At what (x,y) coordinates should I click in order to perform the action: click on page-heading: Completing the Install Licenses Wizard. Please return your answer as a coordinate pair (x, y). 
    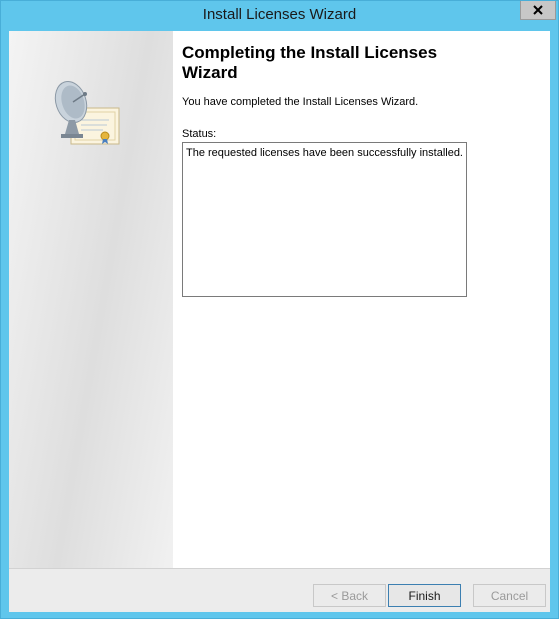
    Looking at the image, I should click on (310, 62).